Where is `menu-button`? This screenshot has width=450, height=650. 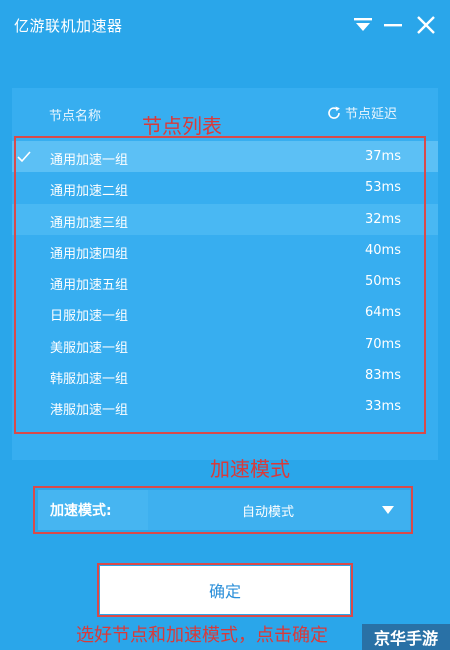
menu-button is located at coordinates (363, 25).